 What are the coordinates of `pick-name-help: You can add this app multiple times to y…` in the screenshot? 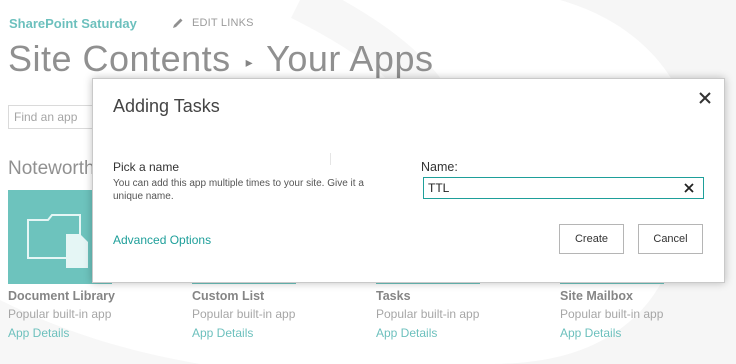 It's located at (238, 190).